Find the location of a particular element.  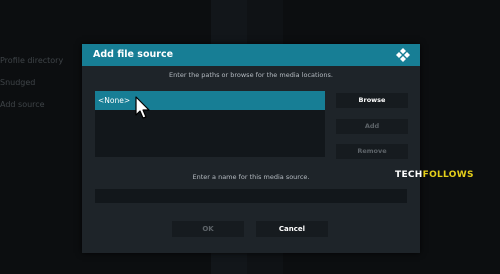

watermark-follows-text: FOLLOWS is located at coordinates (448, 175).